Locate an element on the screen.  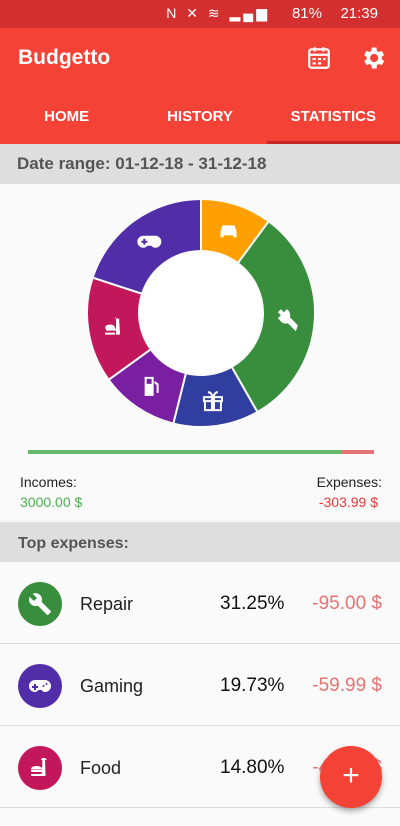
gamepad-icon is located at coordinates (40, 686).